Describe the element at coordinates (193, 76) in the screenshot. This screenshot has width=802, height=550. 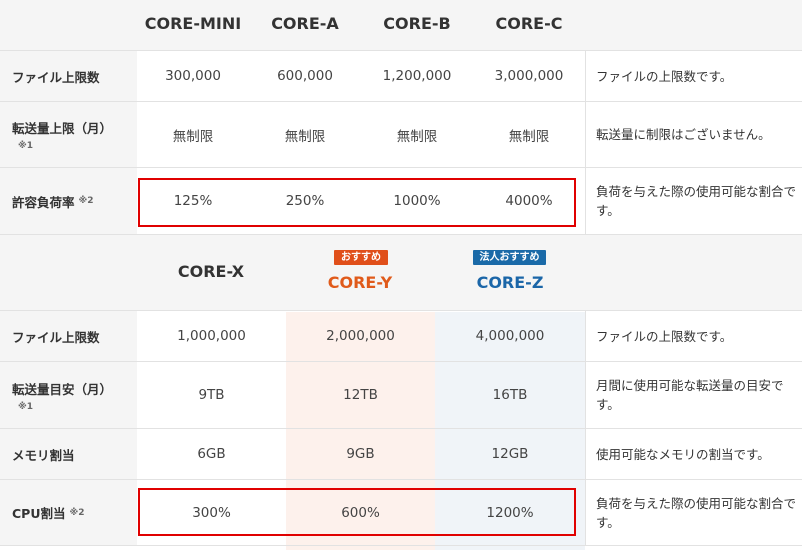
I see `value-cell: 300,000` at that location.